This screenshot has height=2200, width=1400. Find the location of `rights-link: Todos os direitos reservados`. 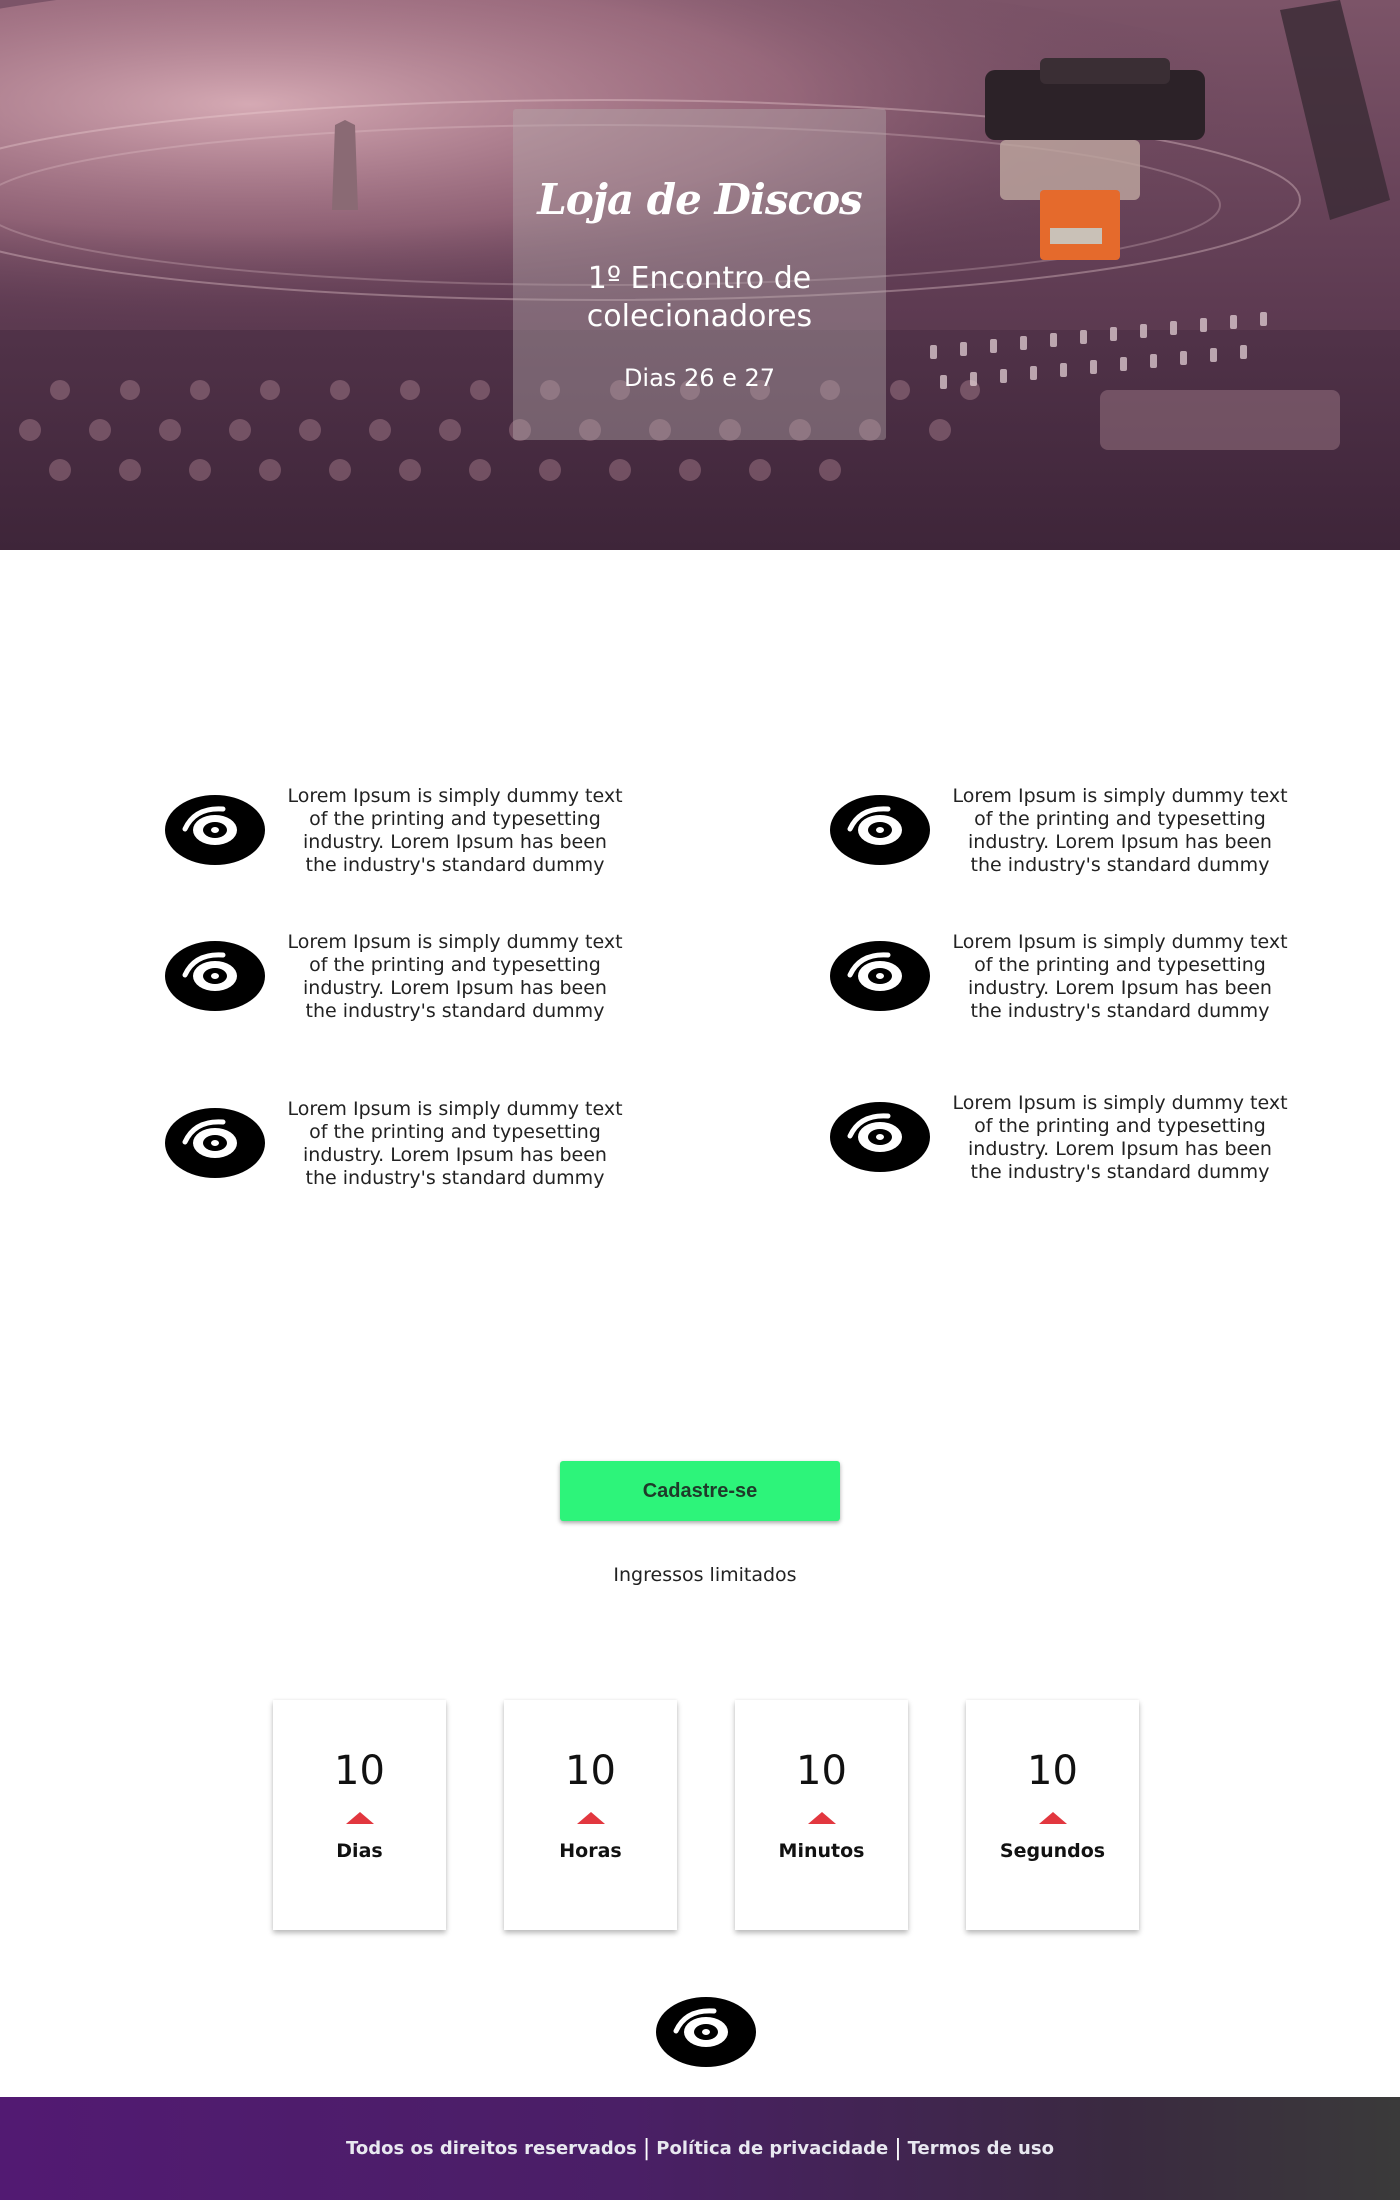

rights-link: Todos os direitos reservados is located at coordinates (491, 2148).